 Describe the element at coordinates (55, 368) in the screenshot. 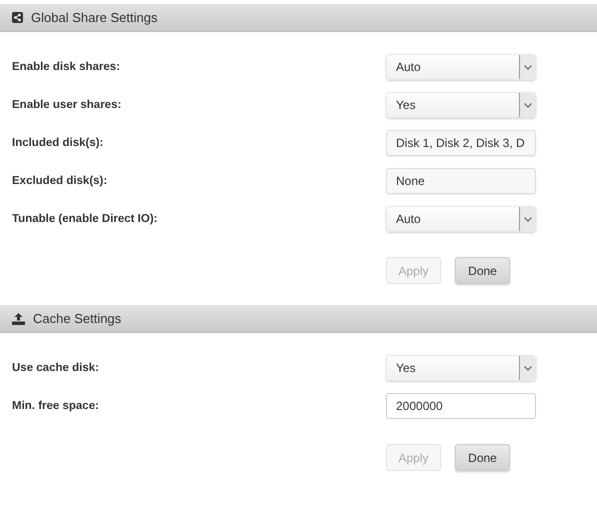

I see `field-label: Use cache disk:` at that location.